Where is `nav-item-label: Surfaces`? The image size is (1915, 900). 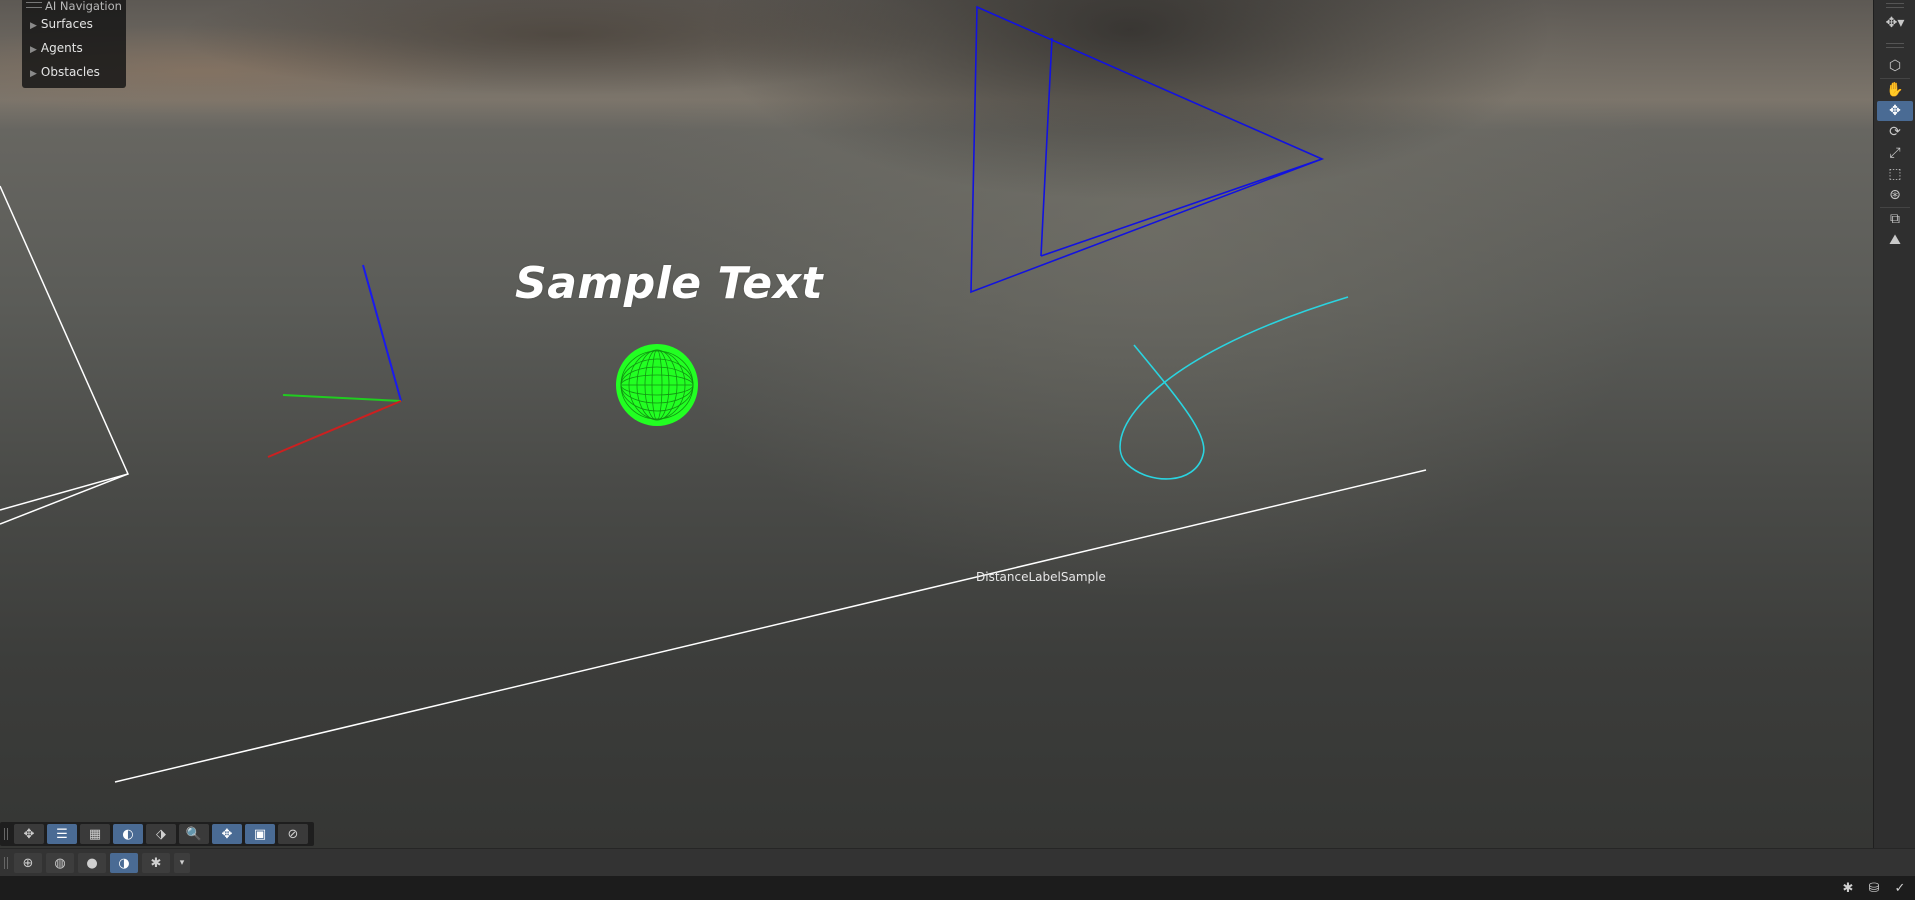 nav-item-label: Surfaces is located at coordinates (66, 24).